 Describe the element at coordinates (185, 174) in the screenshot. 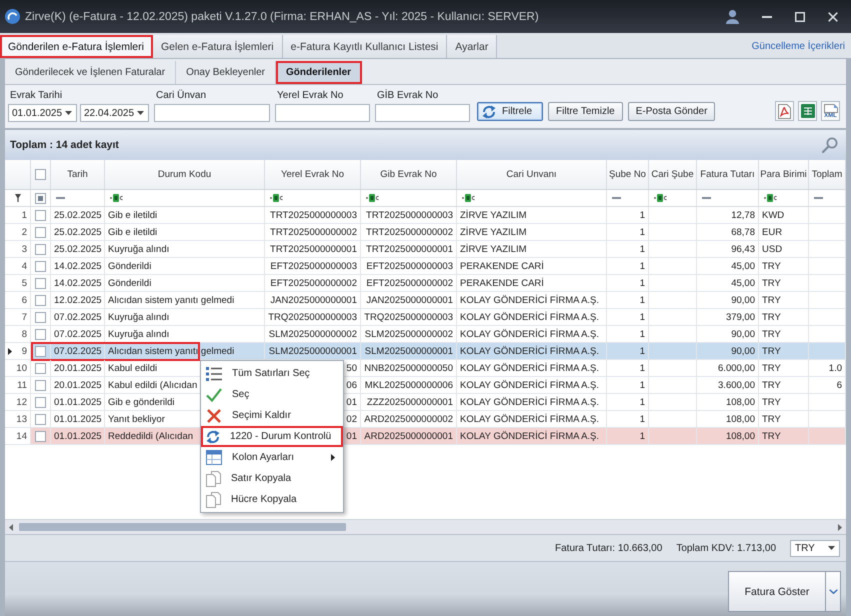

I see `column-header: Durum Kodu` at that location.